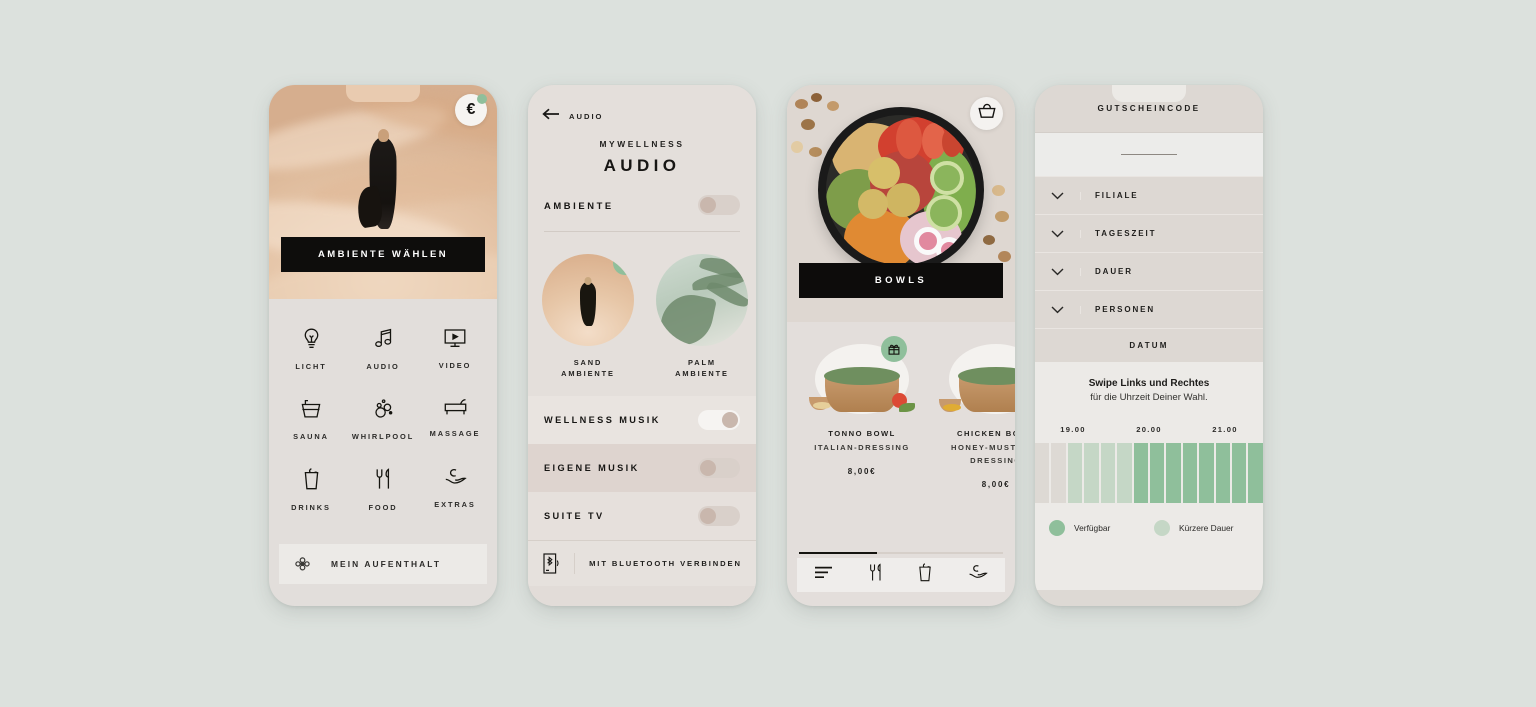 This screenshot has height=707, width=1536. What do you see at coordinates (455, 492) in the screenshot?
I see `sidebar-item-extras: EXTRAS` at bounding box center [455, 492].